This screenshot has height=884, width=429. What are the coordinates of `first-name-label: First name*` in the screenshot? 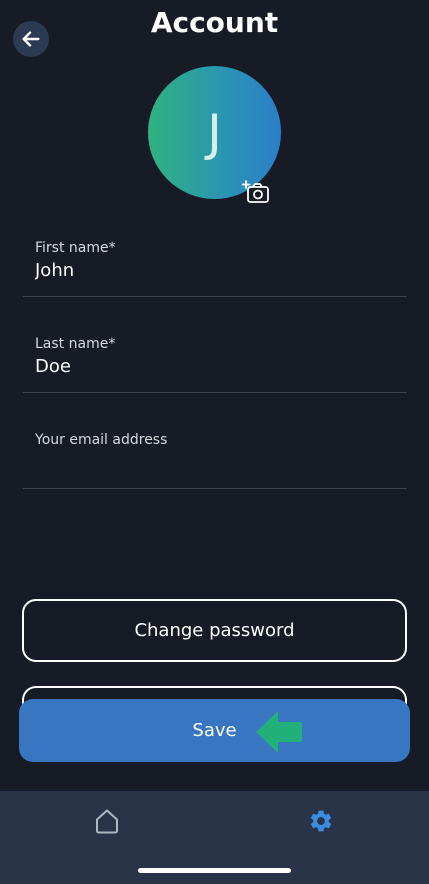 It's located at (75, 248).